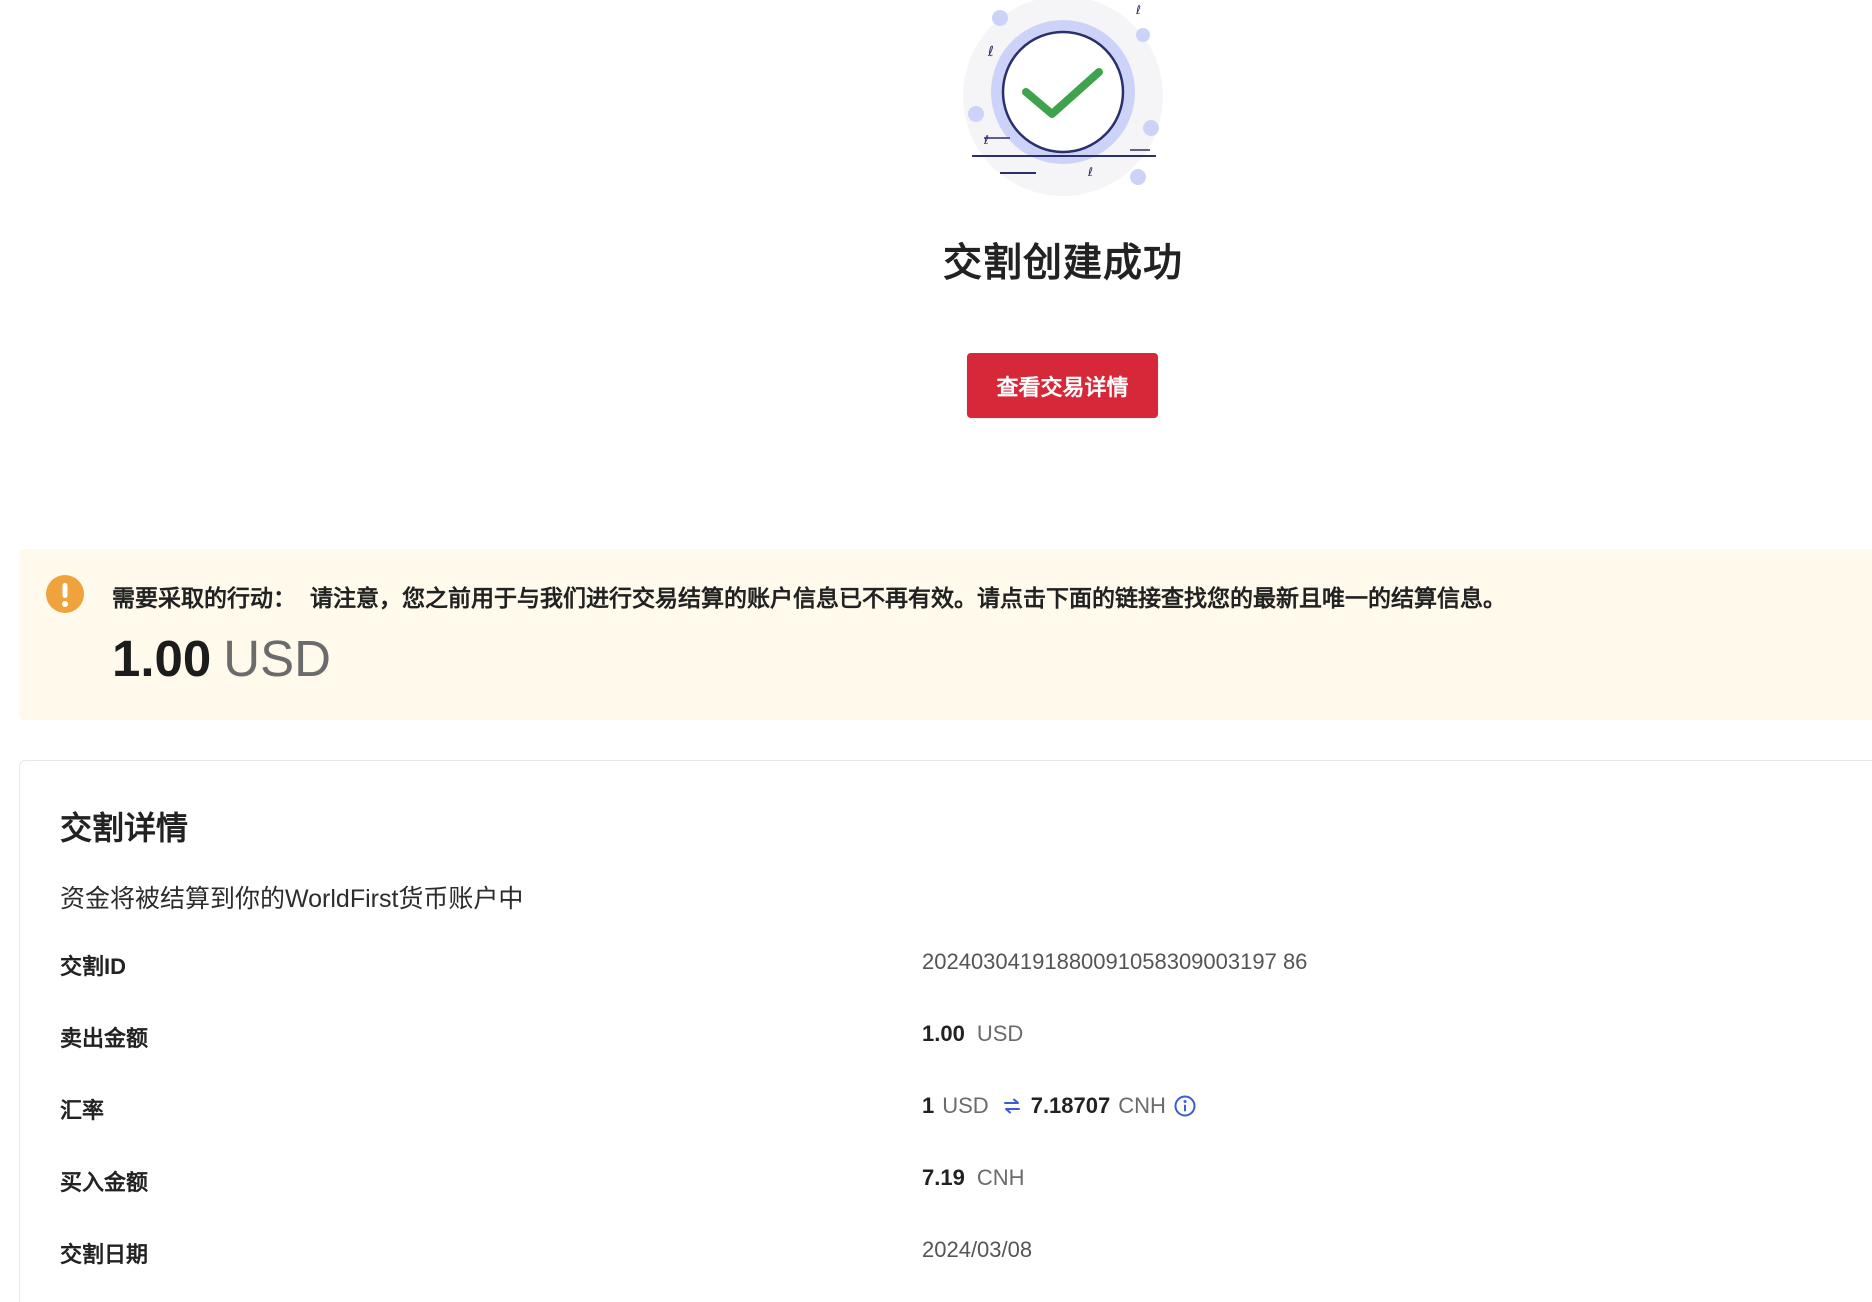 The image size is (1872, 1302). What do you see at coordinates (82, 1110) in the screenshot?
I see `detail-label: 汇率` at bounding box center [82, 1110].